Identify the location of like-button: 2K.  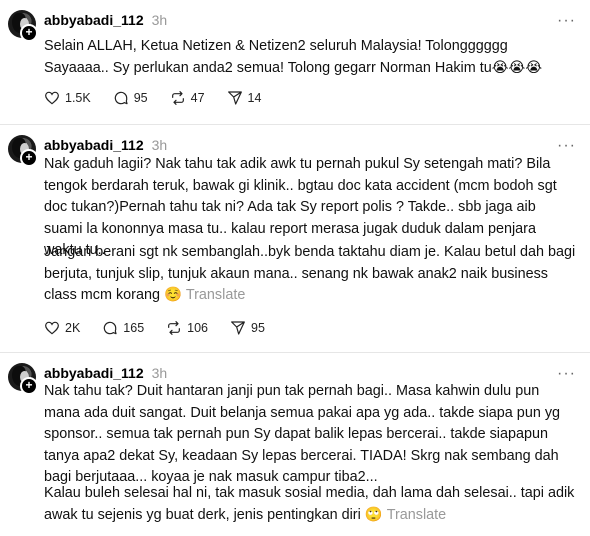
(62, 328).